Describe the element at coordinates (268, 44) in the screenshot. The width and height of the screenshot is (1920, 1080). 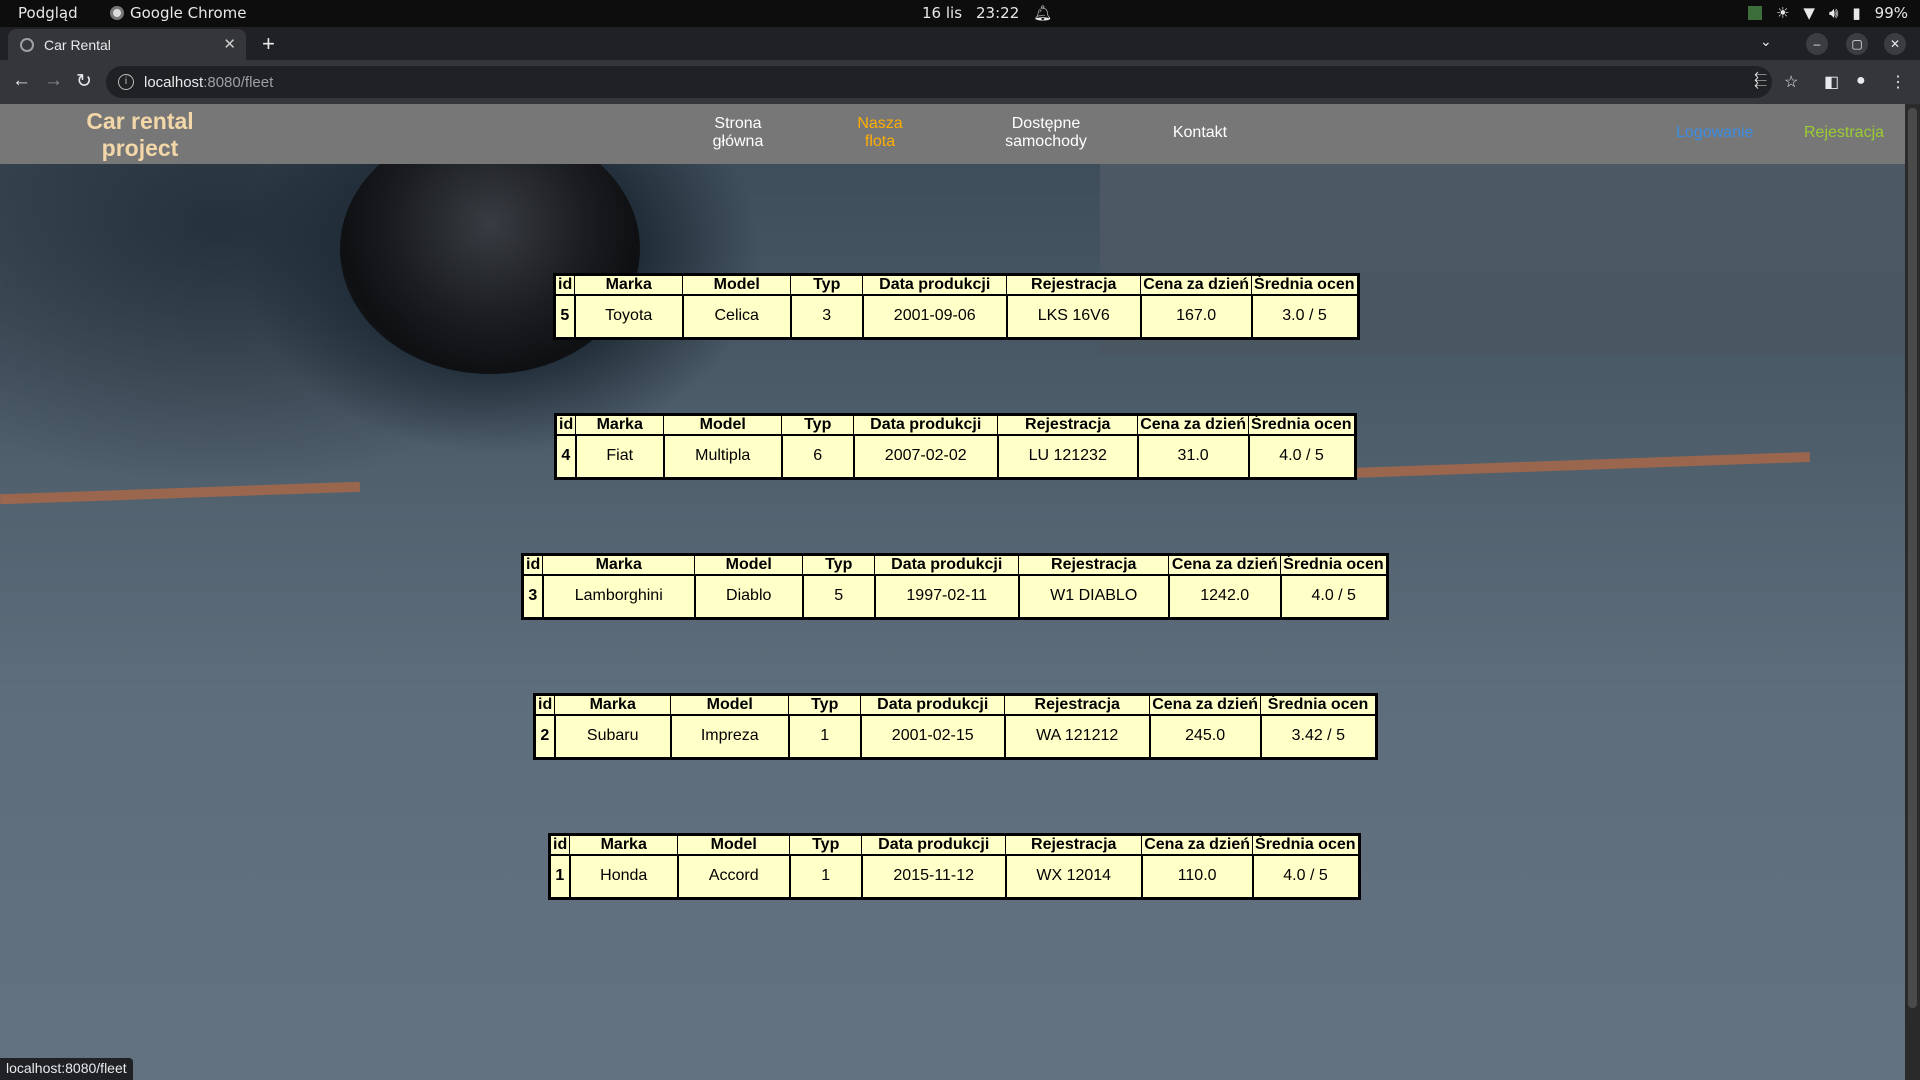
I see `new-tab-button: +` at that location.